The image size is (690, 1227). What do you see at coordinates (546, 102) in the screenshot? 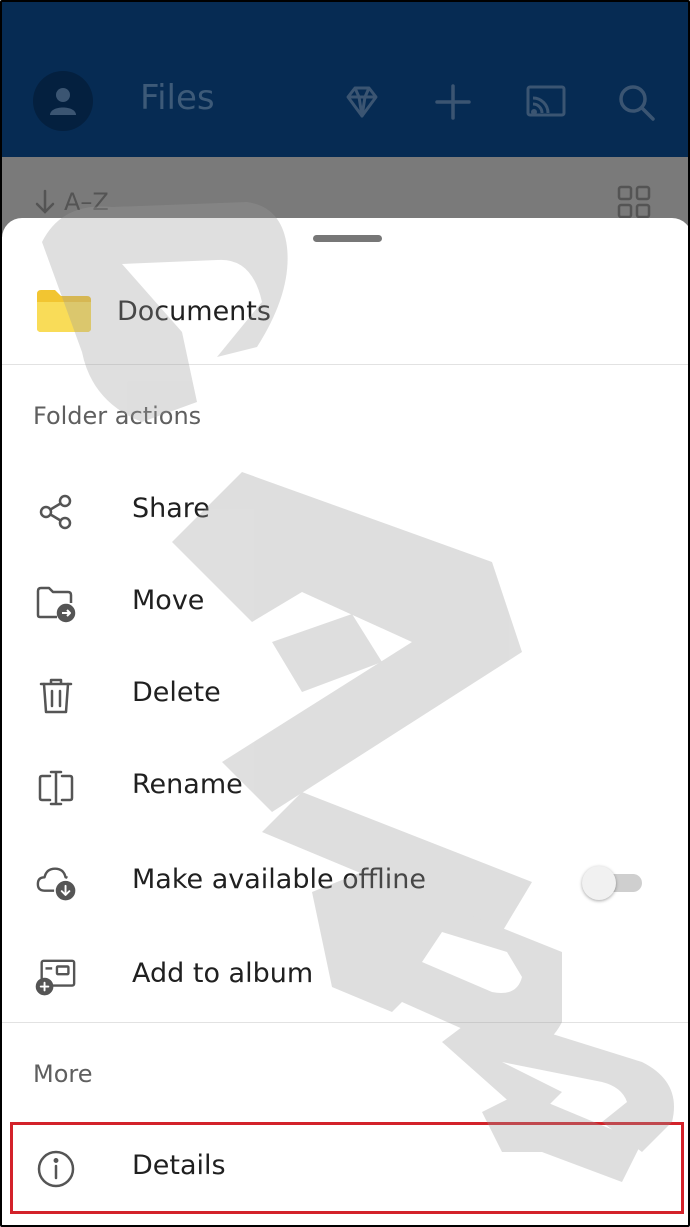
I see `cast-icon` at bounding box center [546, 102].